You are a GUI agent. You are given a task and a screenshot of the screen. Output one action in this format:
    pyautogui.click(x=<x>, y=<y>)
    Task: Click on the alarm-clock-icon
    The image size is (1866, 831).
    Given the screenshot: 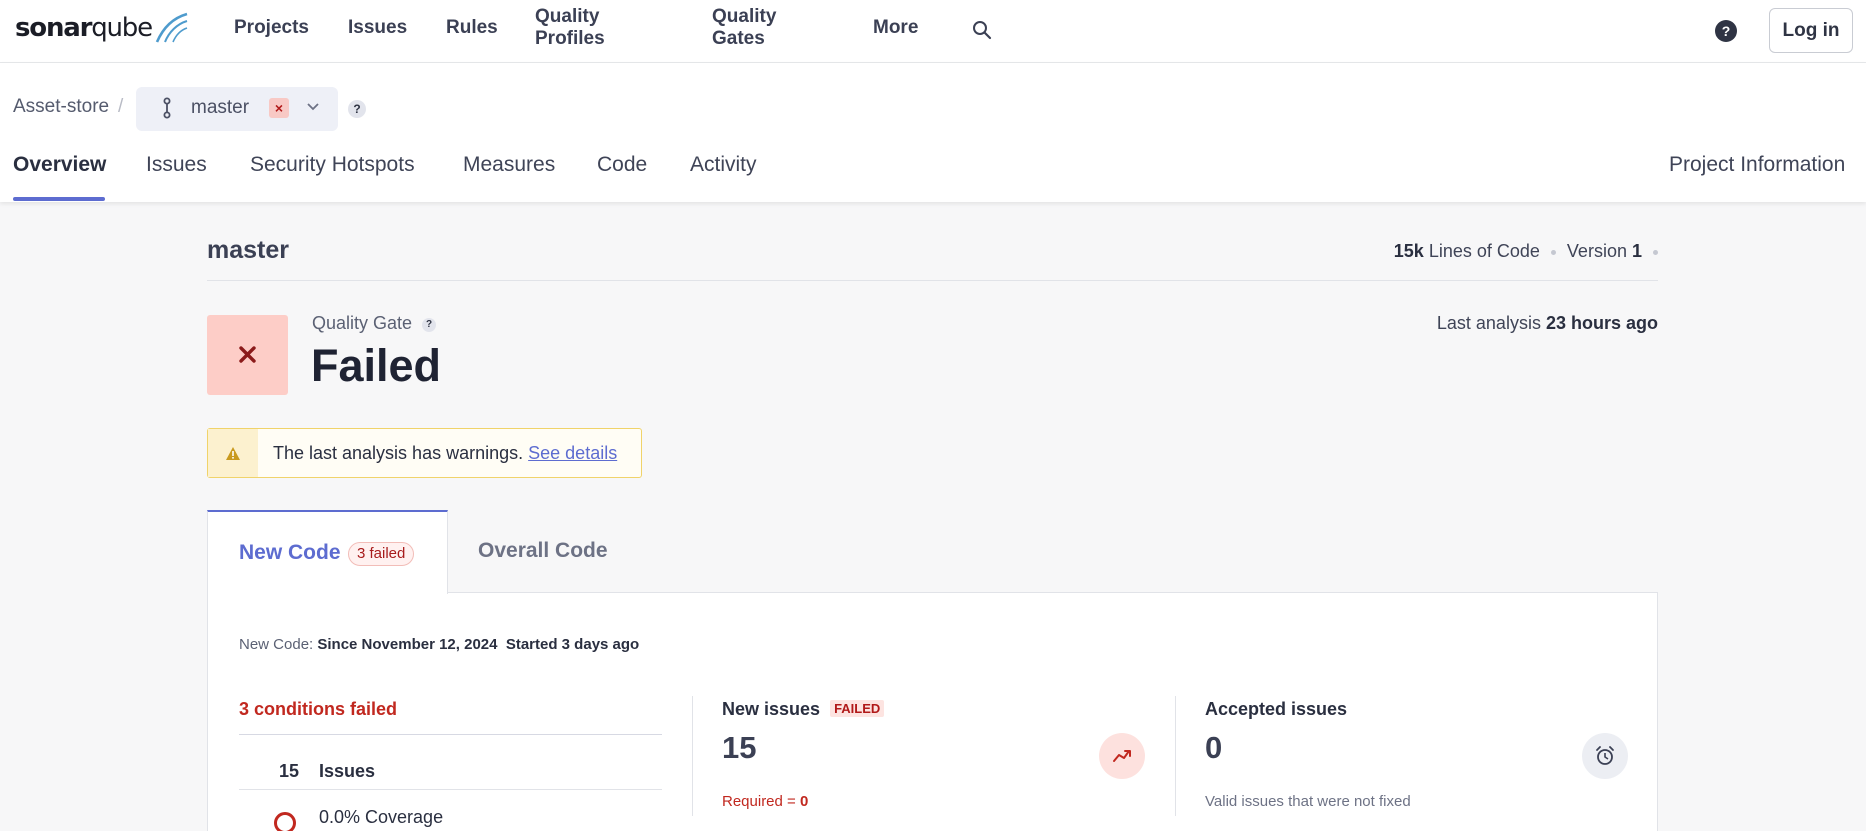 What is the action you would take?
    pyautogui.click(x=1605, y=756)
    